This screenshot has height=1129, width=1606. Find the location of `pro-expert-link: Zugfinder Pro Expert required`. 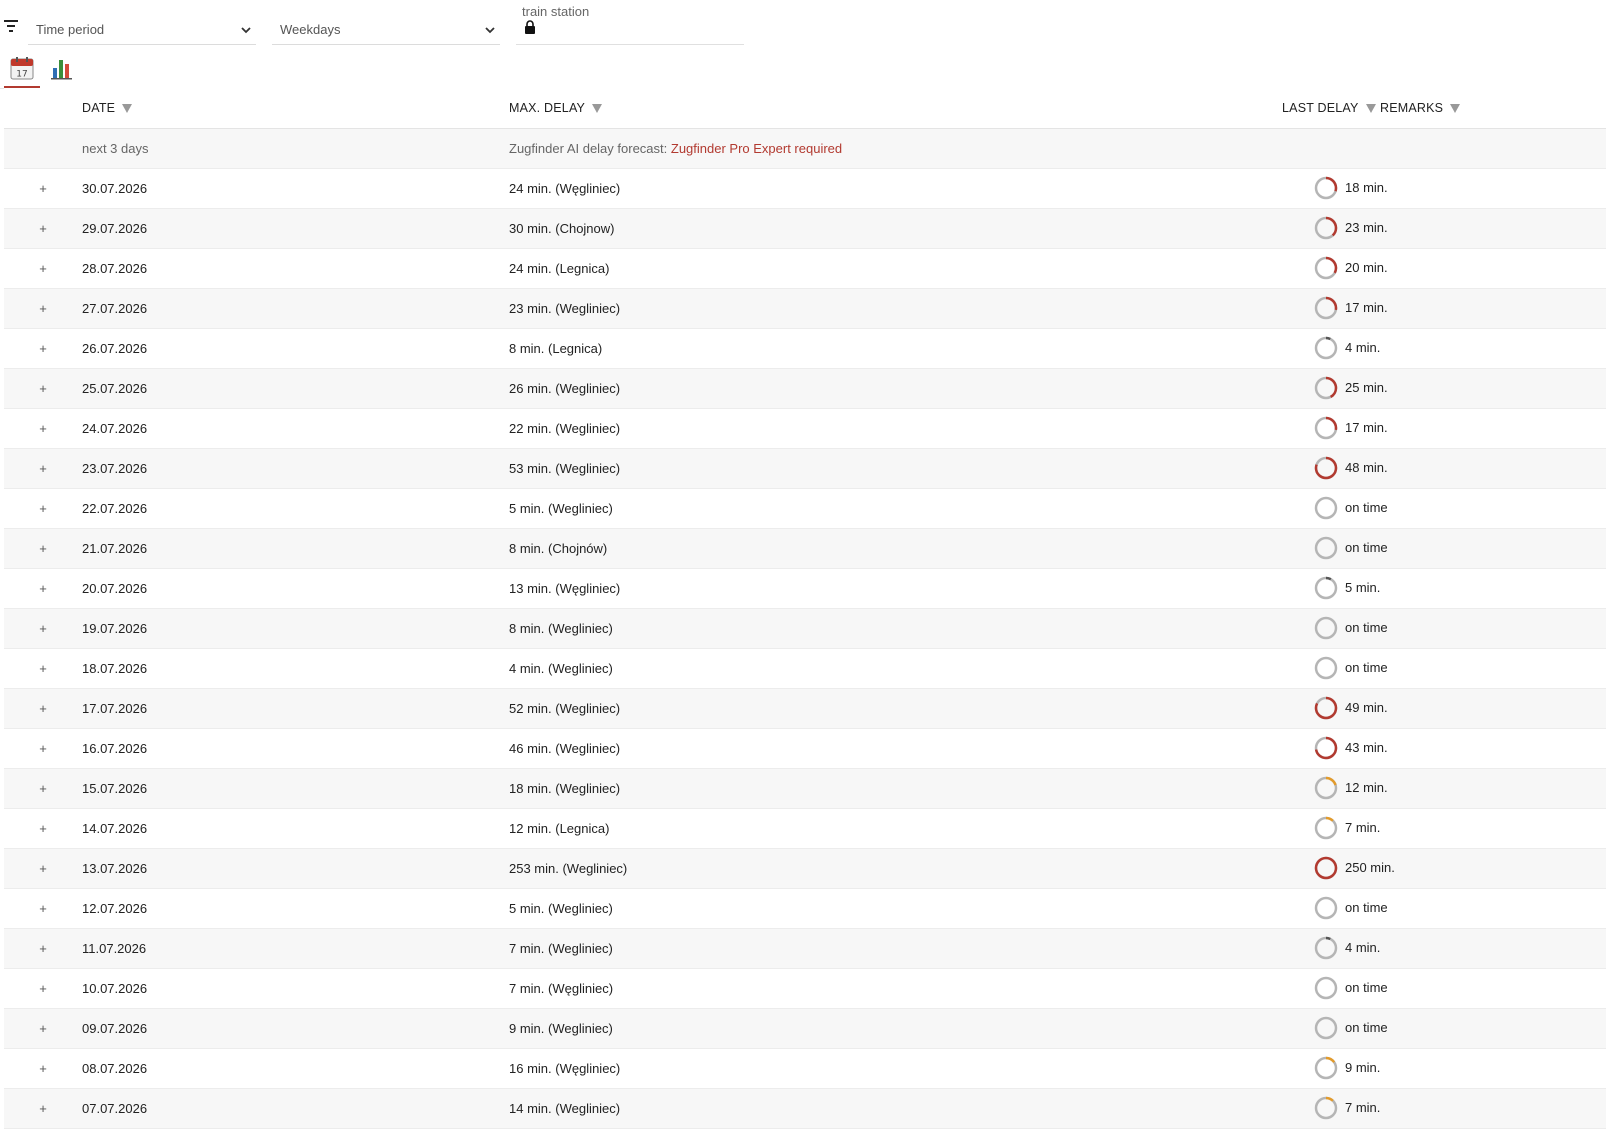

pro-expert-link: Zugfinder Pro Expert required is located at coordinates (756, 148).